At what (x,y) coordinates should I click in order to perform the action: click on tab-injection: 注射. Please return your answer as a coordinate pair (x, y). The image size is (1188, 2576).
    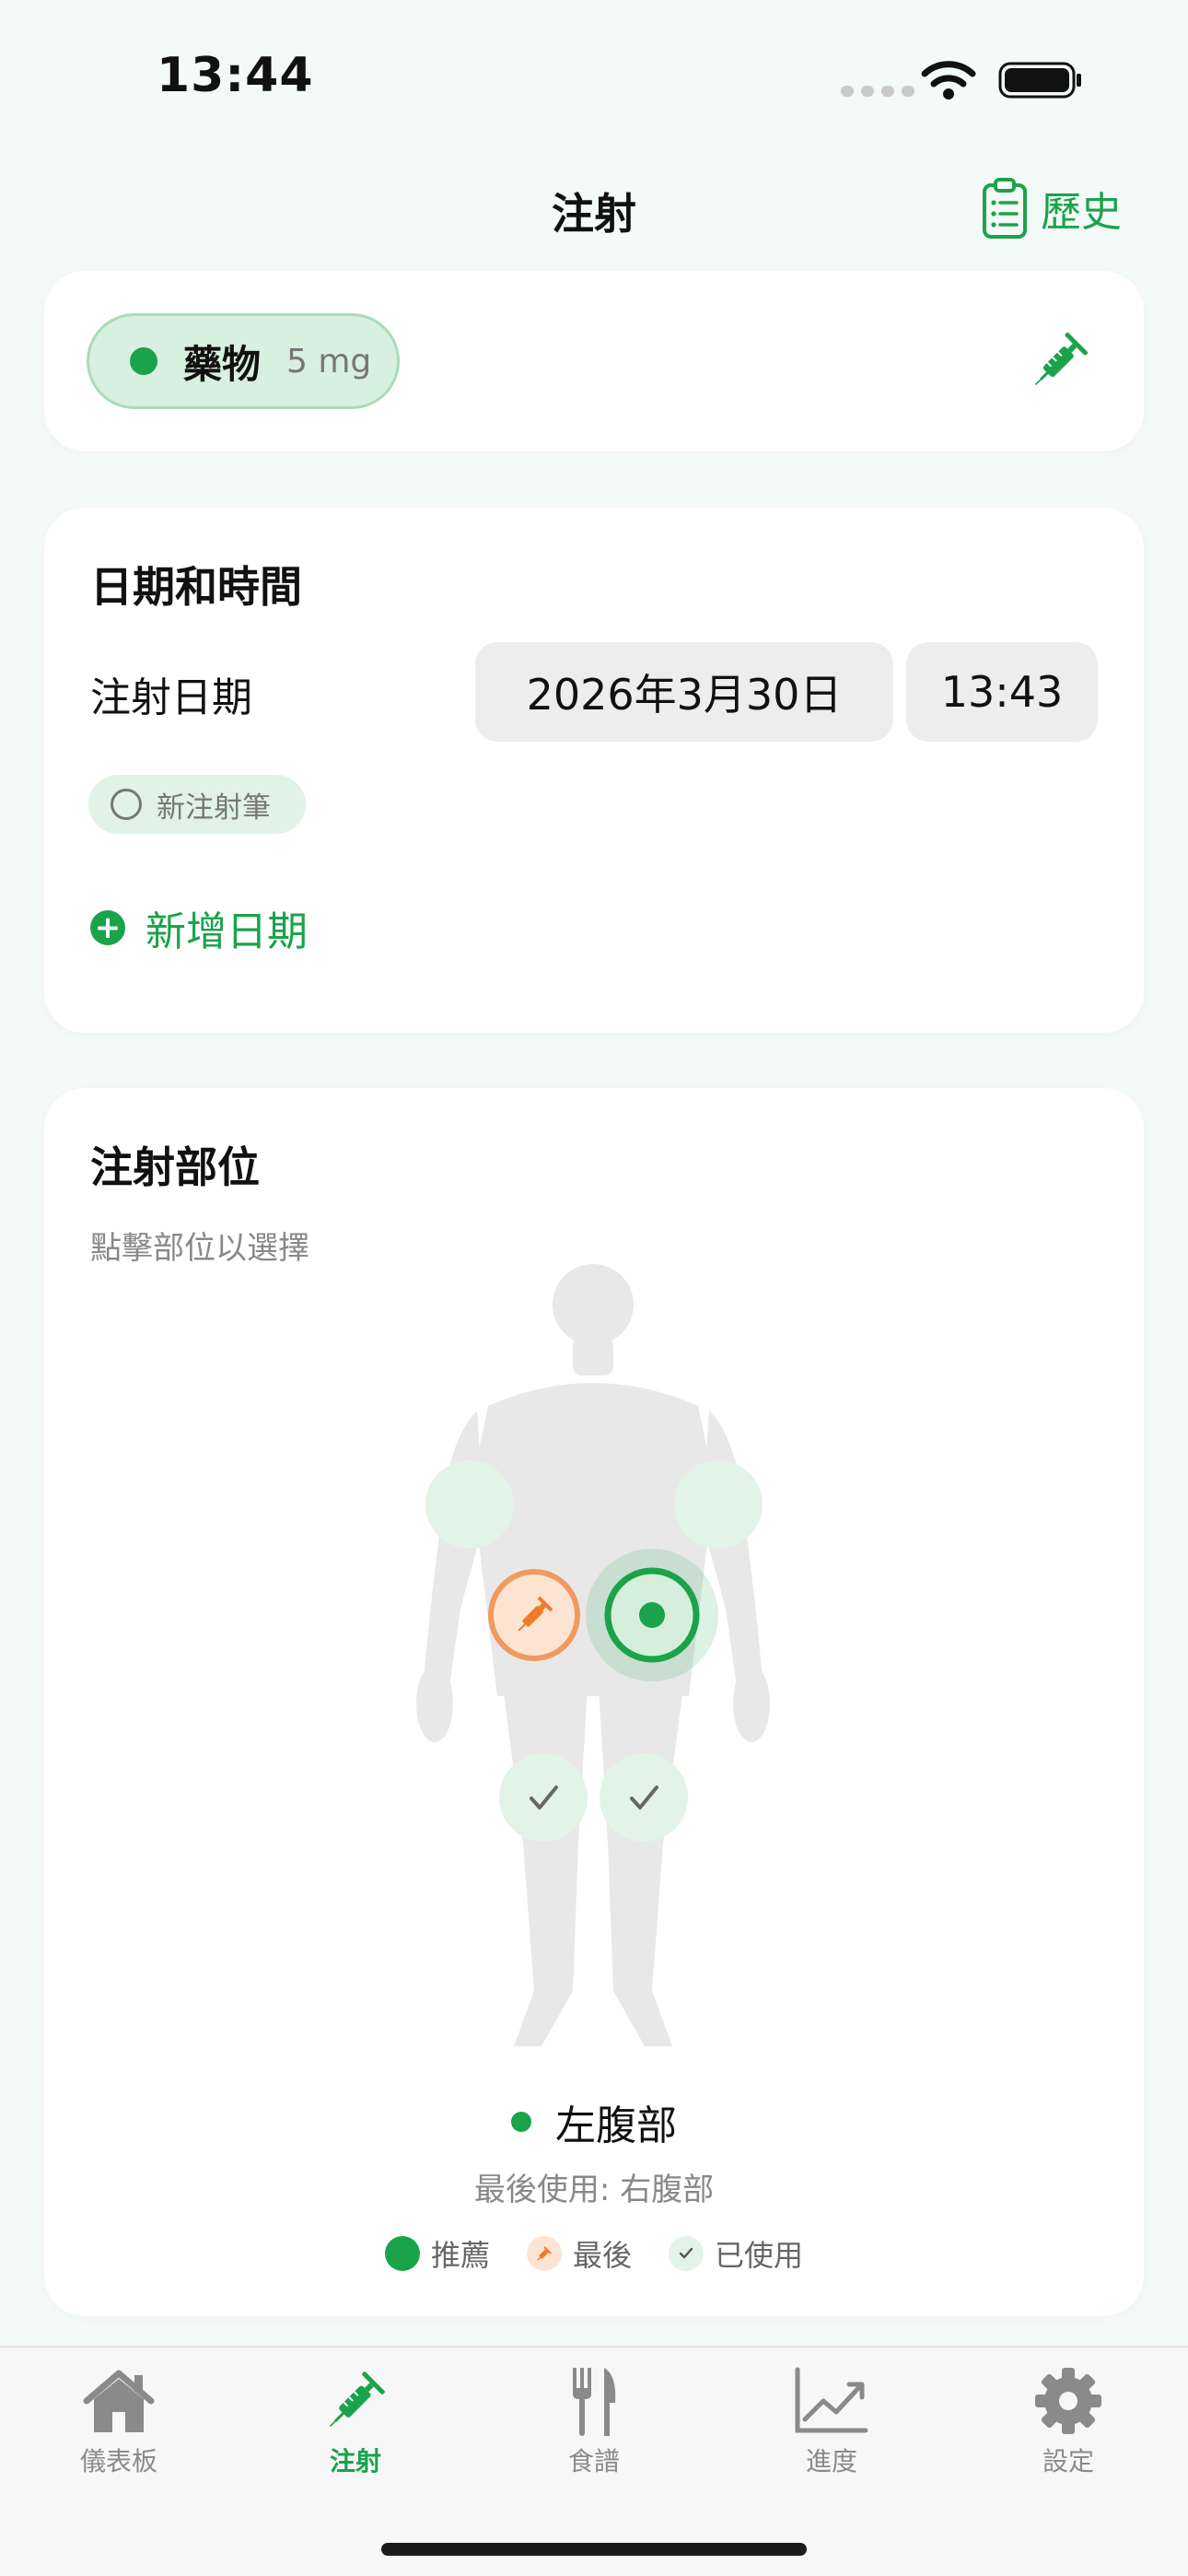
    Looking at the image, I should click on (355, 2422).